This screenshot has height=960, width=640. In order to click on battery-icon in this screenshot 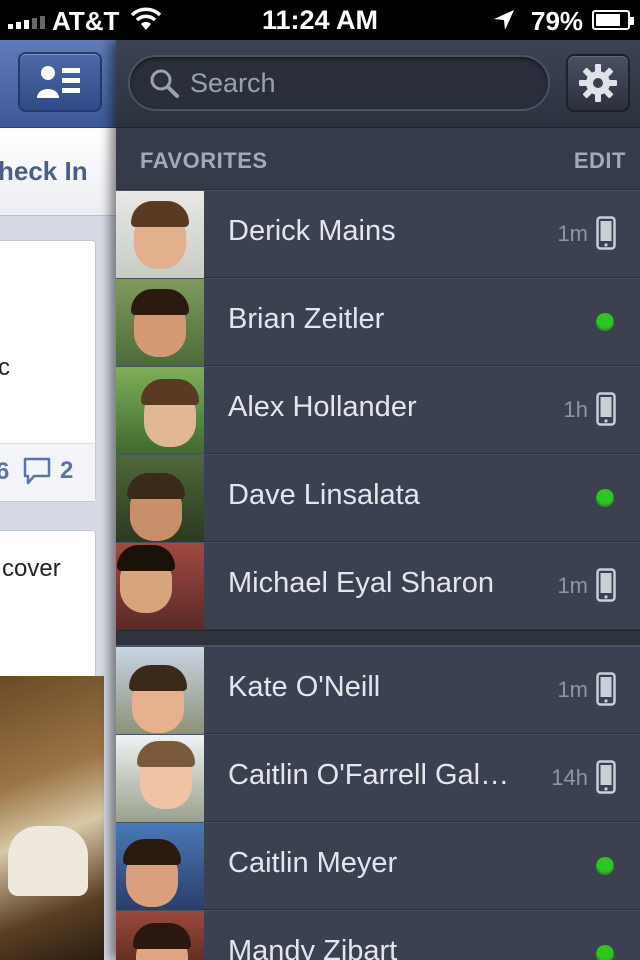, I will do `click(613, 20)`.